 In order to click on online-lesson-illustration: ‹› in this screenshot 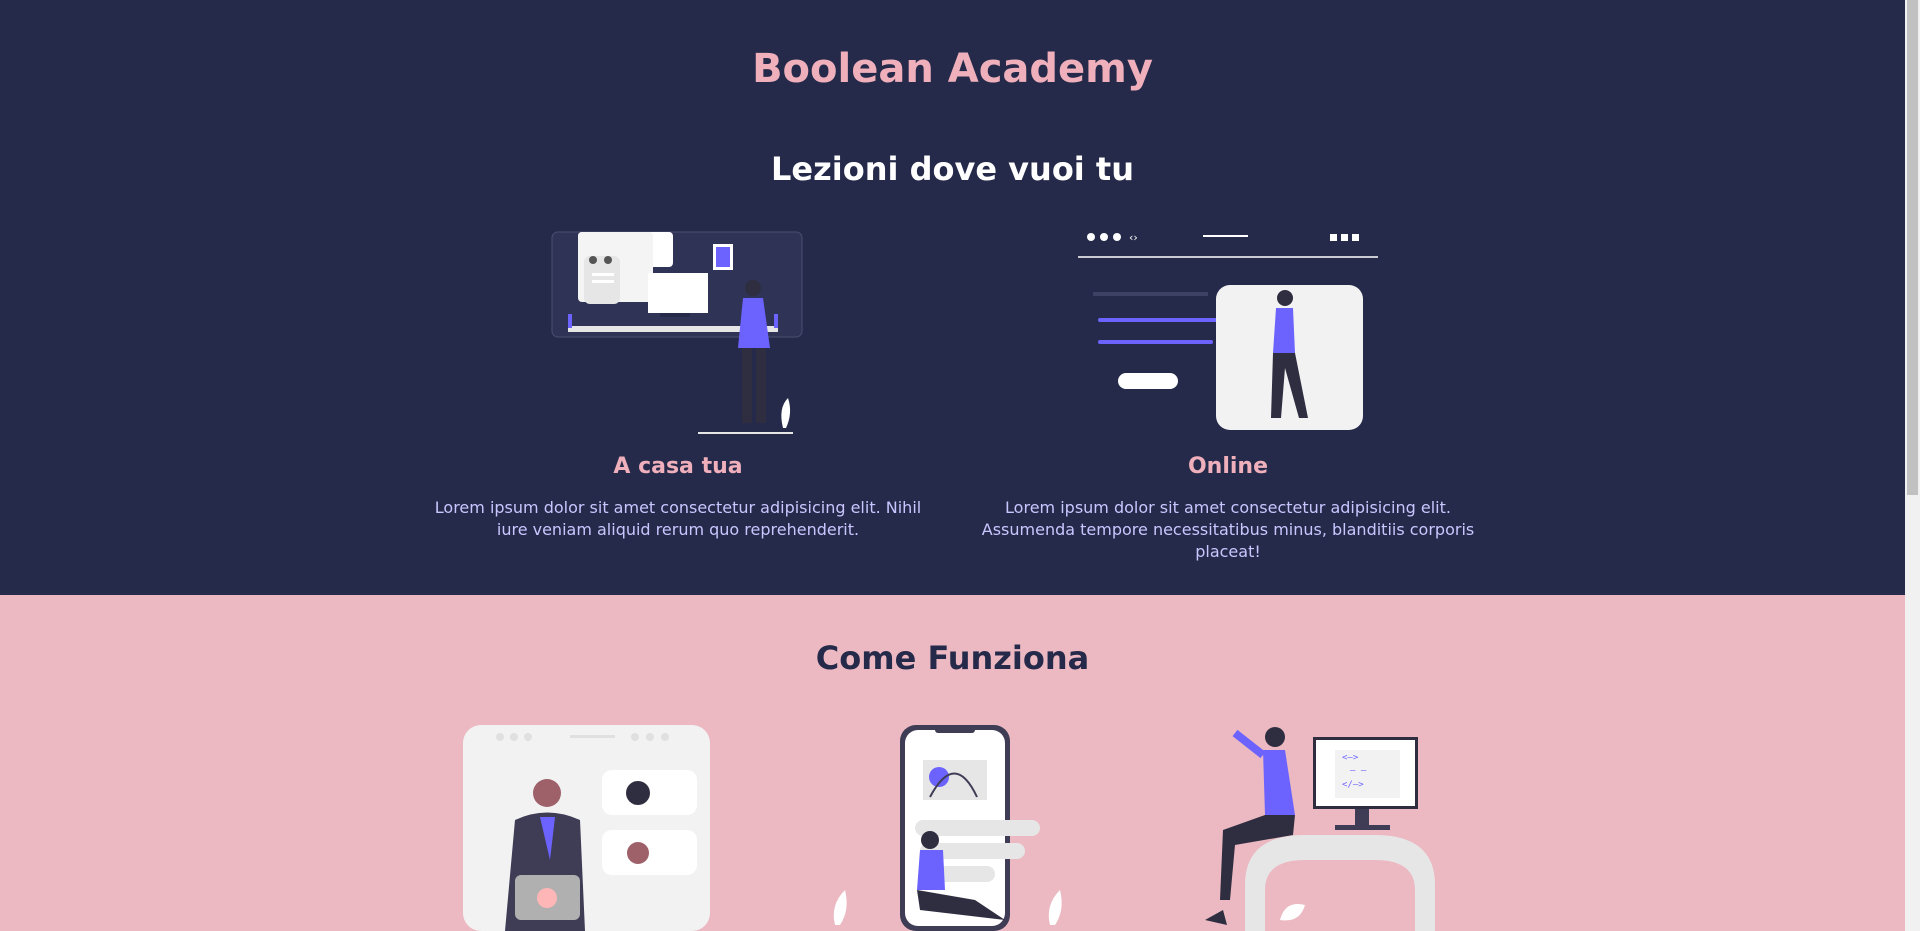, I will do `click(1228, 330)`.